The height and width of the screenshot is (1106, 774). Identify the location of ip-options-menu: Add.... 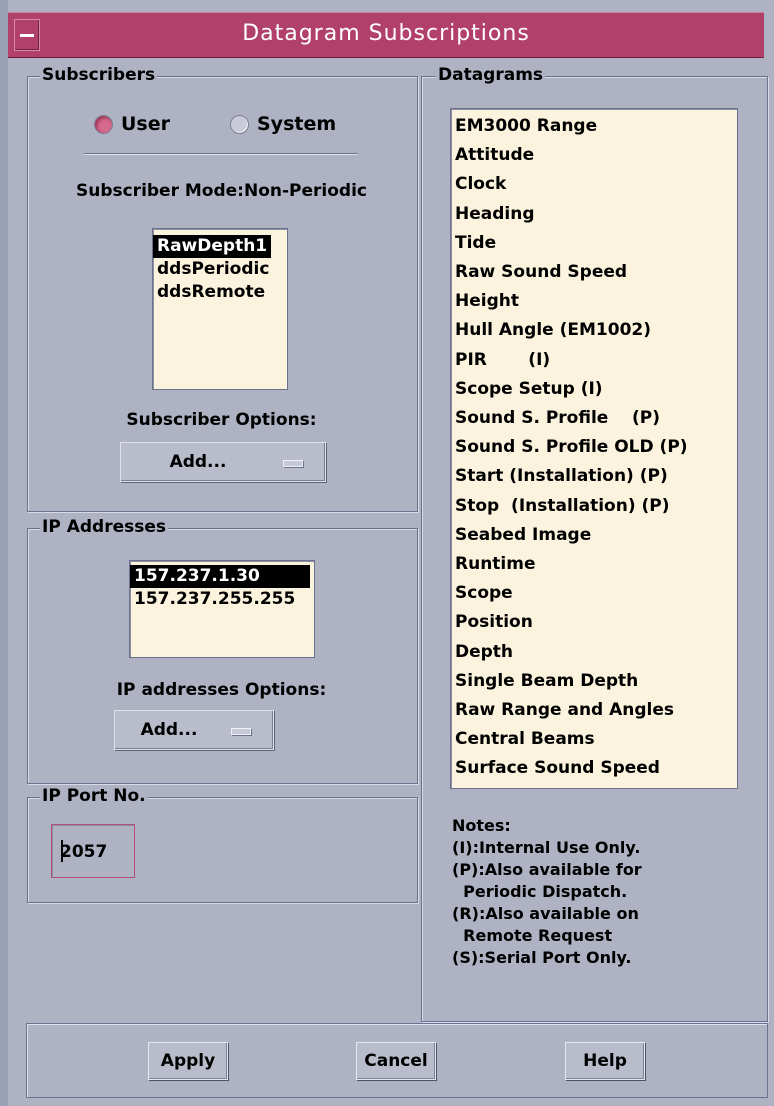
(194, 730).